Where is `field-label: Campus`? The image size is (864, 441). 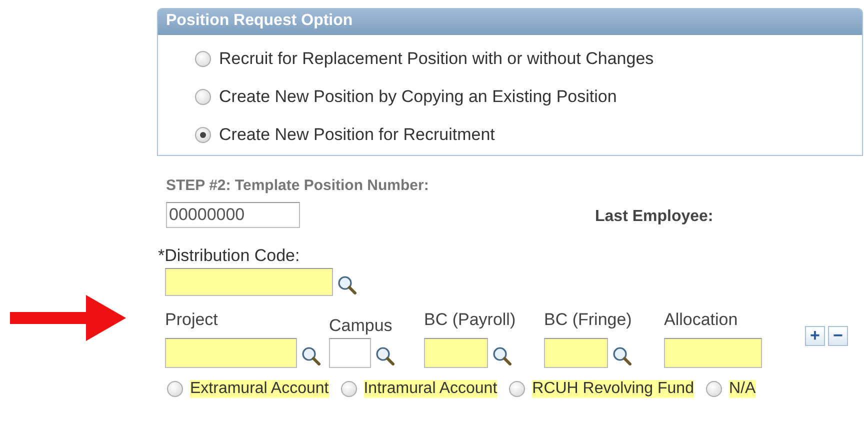 field-label: Campus is located at coordinates (361, 326).